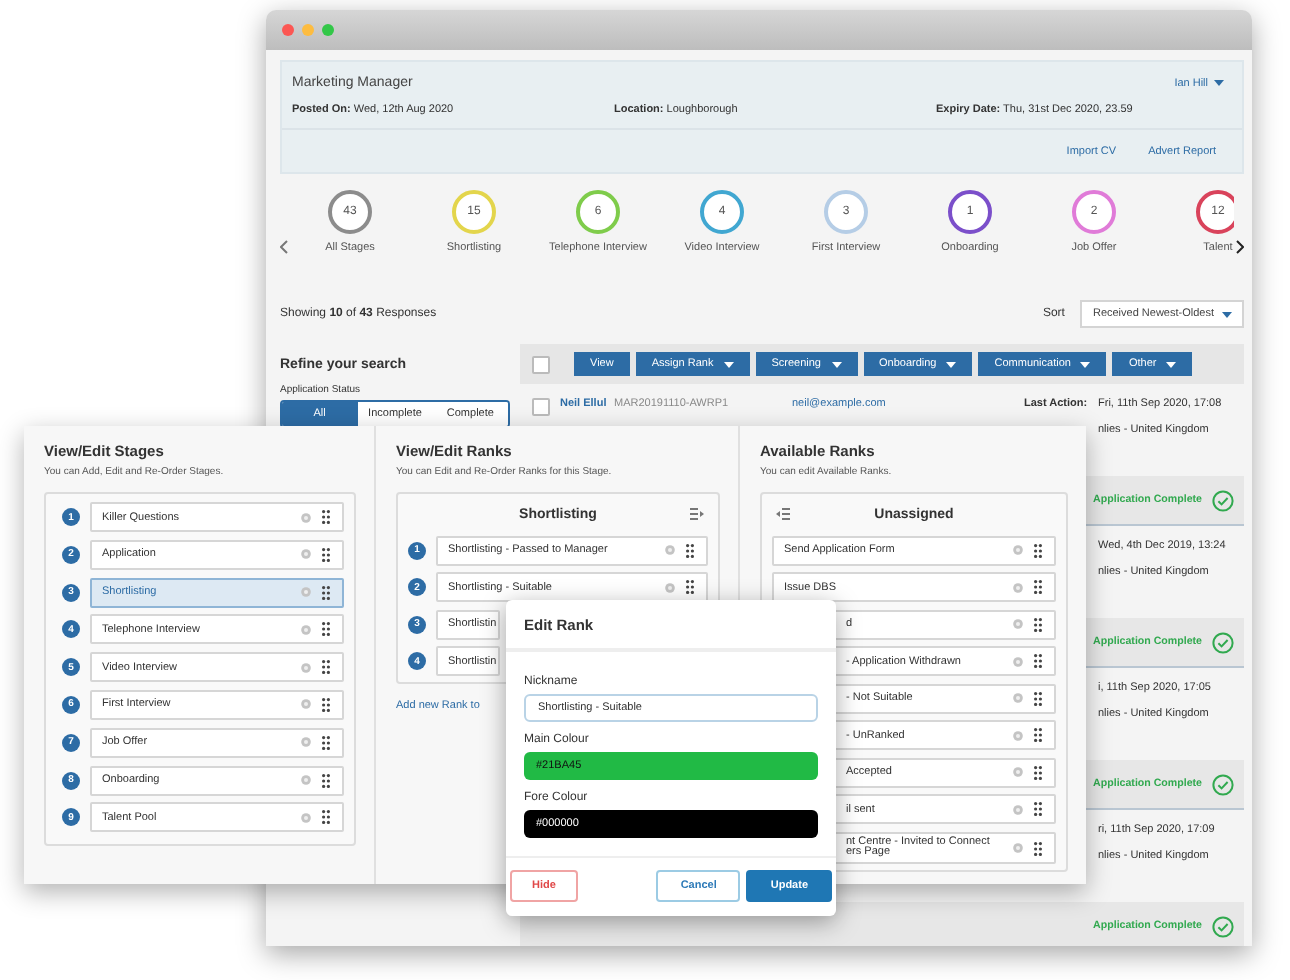  I want to click on chevron-right-icon, so click(1240, 247).